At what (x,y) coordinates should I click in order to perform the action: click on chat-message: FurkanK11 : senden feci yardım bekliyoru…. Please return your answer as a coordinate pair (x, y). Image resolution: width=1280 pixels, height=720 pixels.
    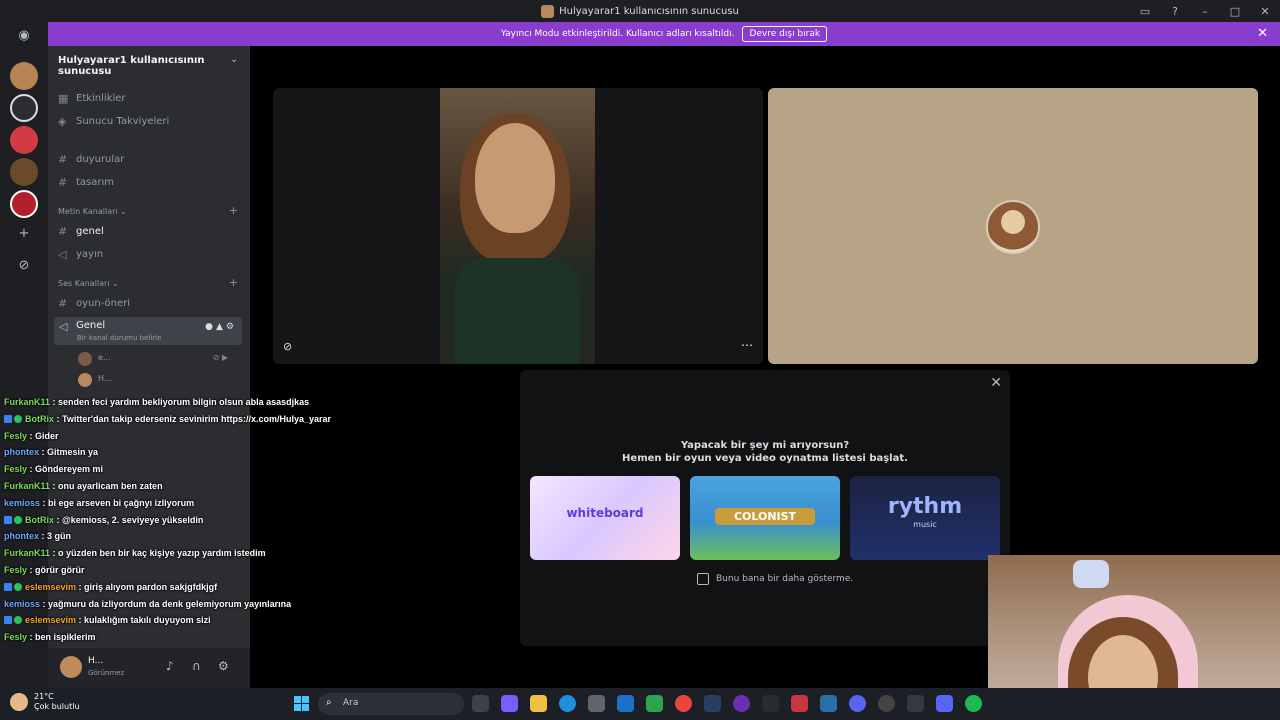
    Looking at the image, I should click on (157, 402).